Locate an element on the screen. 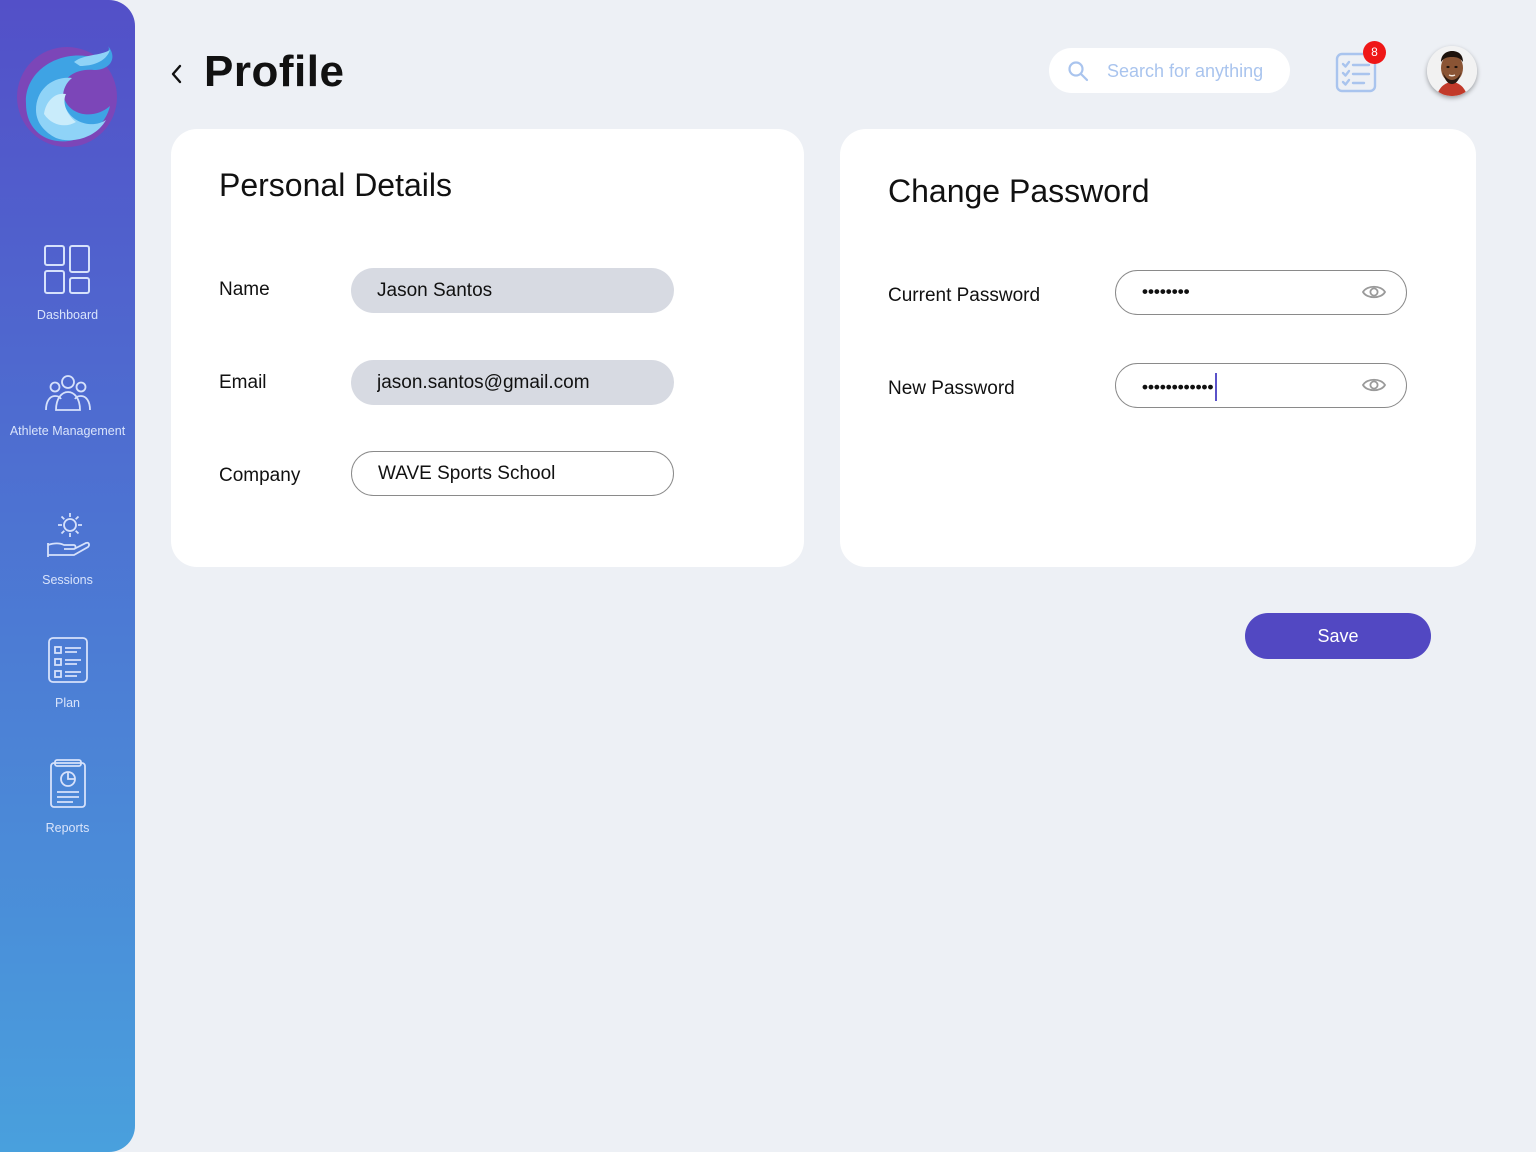 Image resolution: width=1536 pixels, height=1152 pixels. new-password-value: •••••••••••• is located at coordinates (1178, 387).